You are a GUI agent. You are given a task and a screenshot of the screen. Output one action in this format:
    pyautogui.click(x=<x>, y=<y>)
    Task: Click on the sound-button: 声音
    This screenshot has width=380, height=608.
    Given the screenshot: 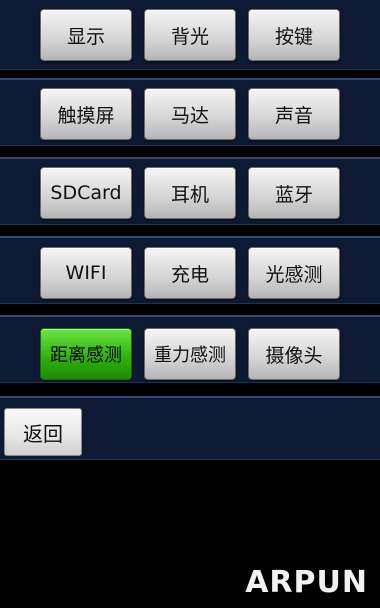 What is the action you would take?
    pyautogui.click(x=294, y=114)
    